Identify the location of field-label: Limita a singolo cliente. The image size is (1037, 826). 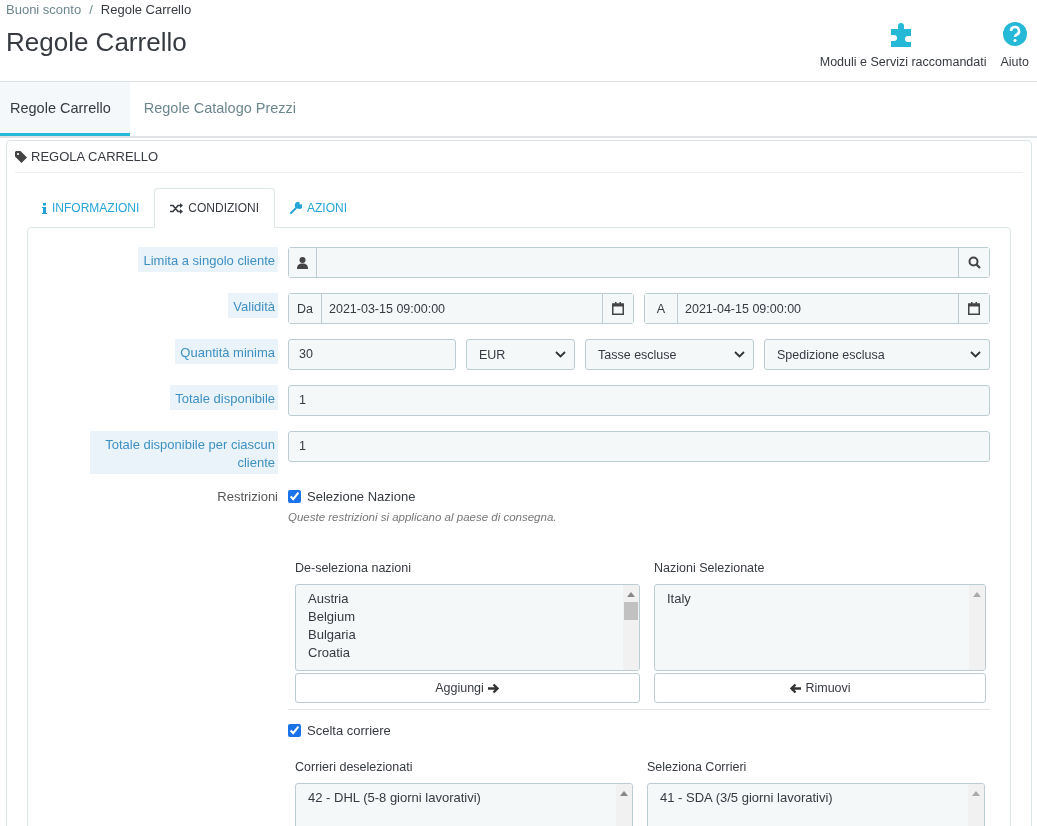
(208, 259).